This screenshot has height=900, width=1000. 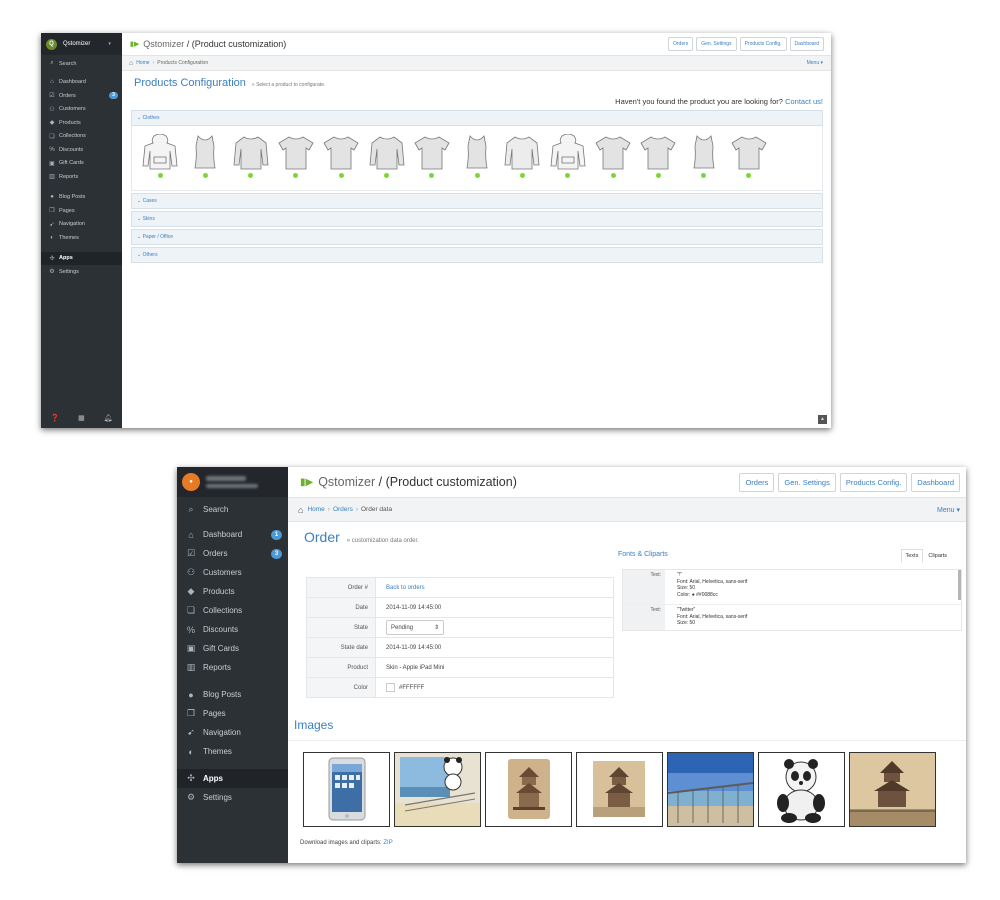 What do you see at coordinates (387, 843) in the screenshot?
I see `download-zip-link: ZIP` at bounding box center [387, 843].